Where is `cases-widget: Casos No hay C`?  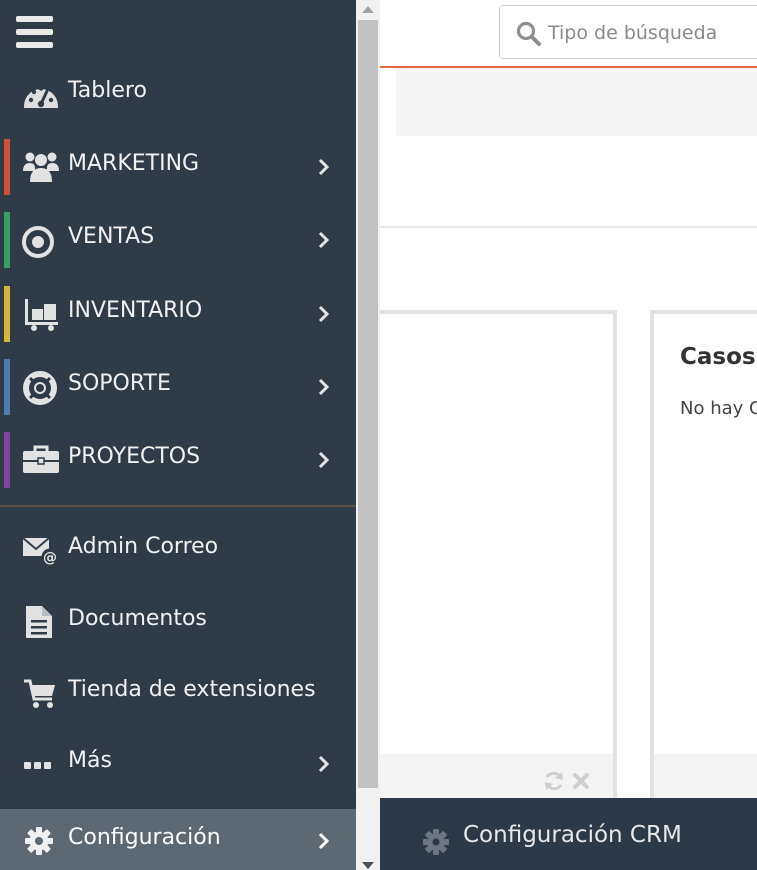
cases-widget: Casos No hay C is located at coordinates (703, 560).